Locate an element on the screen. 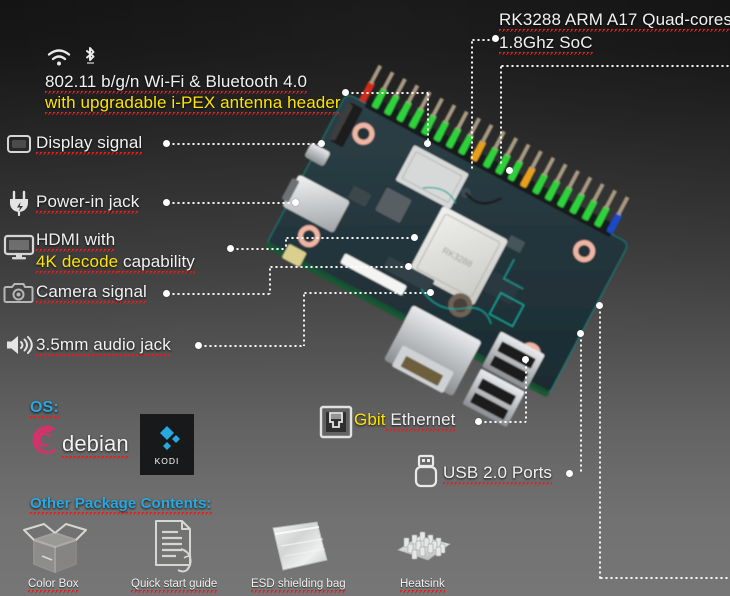  bluetooth-icon is located at coordinates (90, 56).